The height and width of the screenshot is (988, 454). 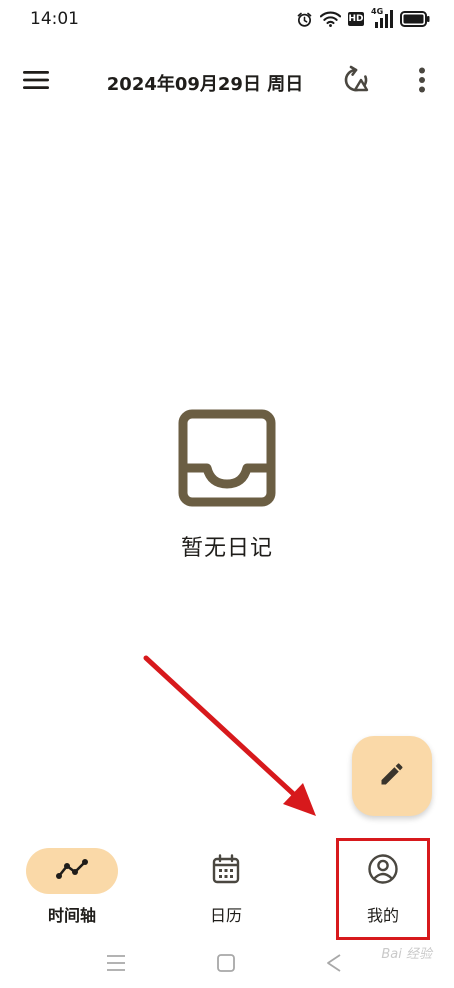 I want to click on new-diary-fab, so click(x=392, y=776).